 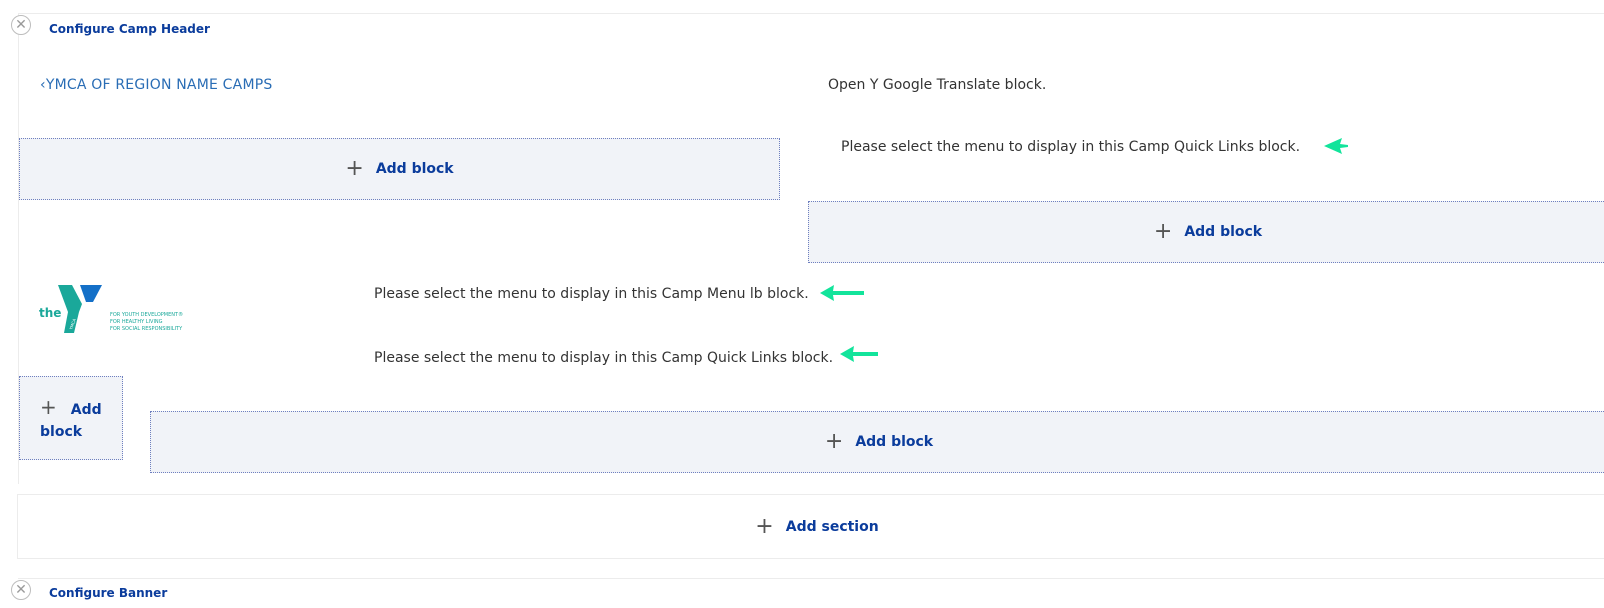 I want to click on banner-section-border, so click(x=811, y=578).